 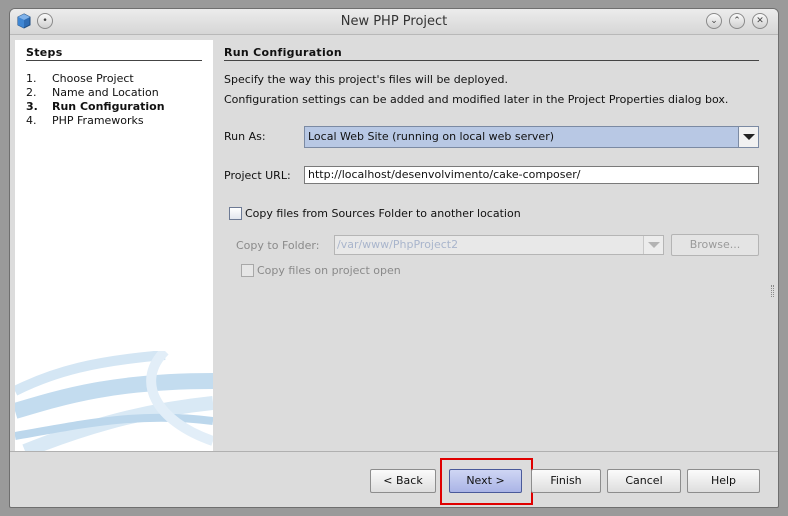 I want to click on next-button-highlight, so click(x=486, y=481).